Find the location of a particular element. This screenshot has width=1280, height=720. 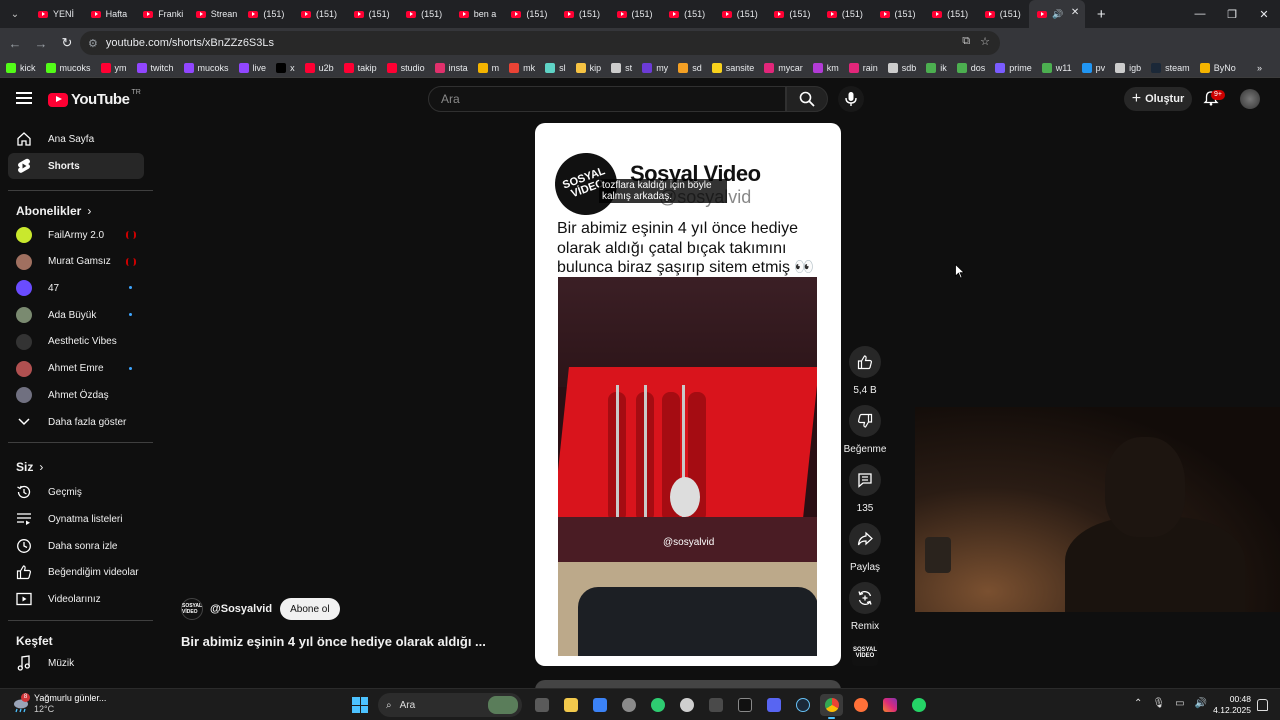

bookmark-item: w11 is located at coordinates (1056, 67).